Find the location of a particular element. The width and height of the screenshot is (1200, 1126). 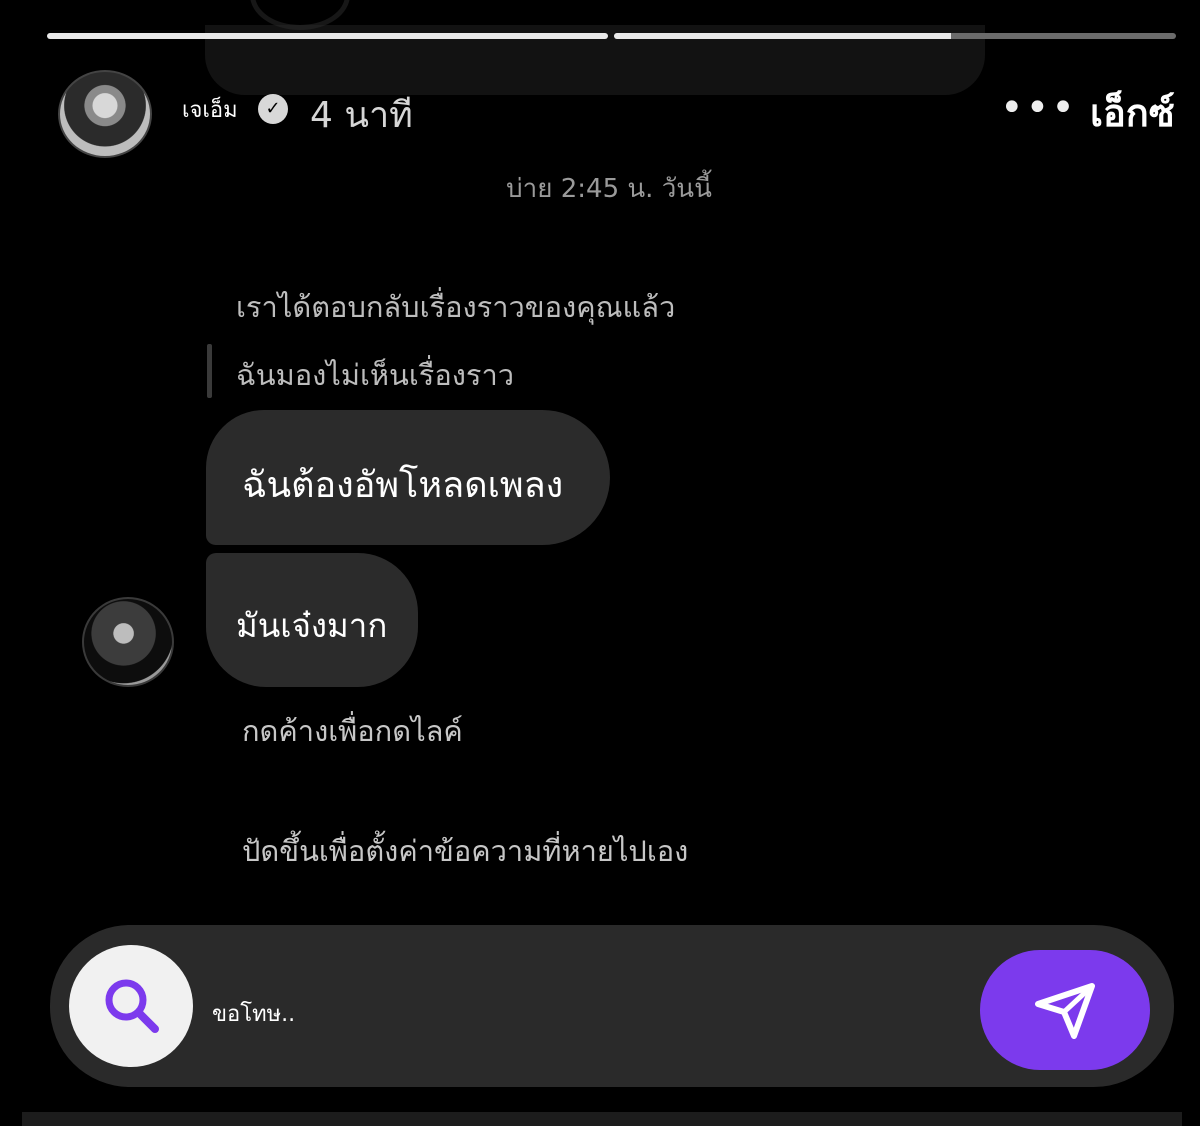

like-hint: กดค้างเพื่อกดไลค์ is located at coordinates (352, 731).